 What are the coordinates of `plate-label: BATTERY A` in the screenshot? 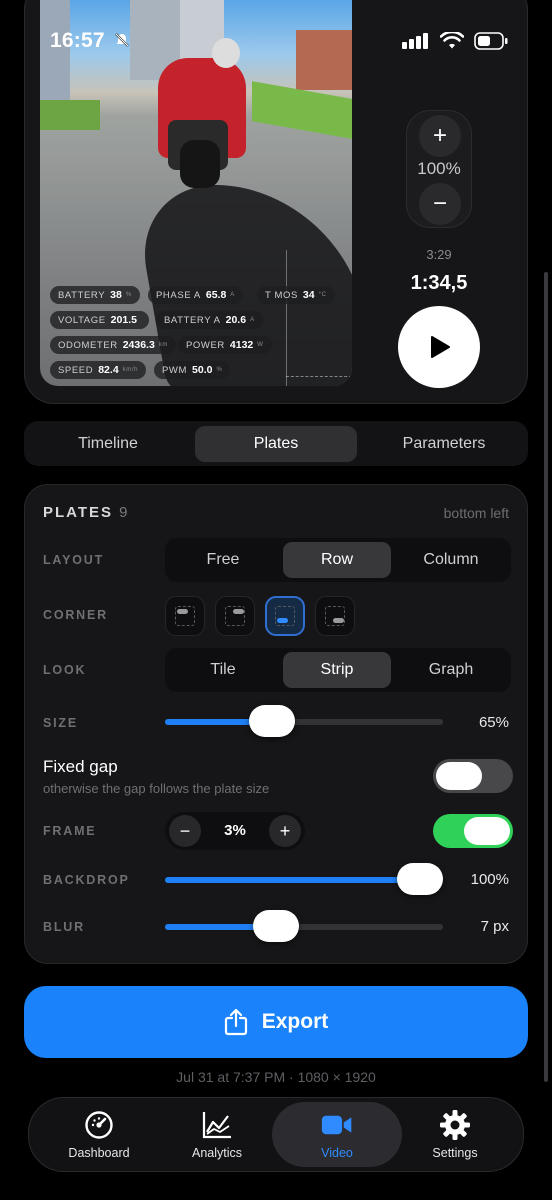 It's located at (192, 320).